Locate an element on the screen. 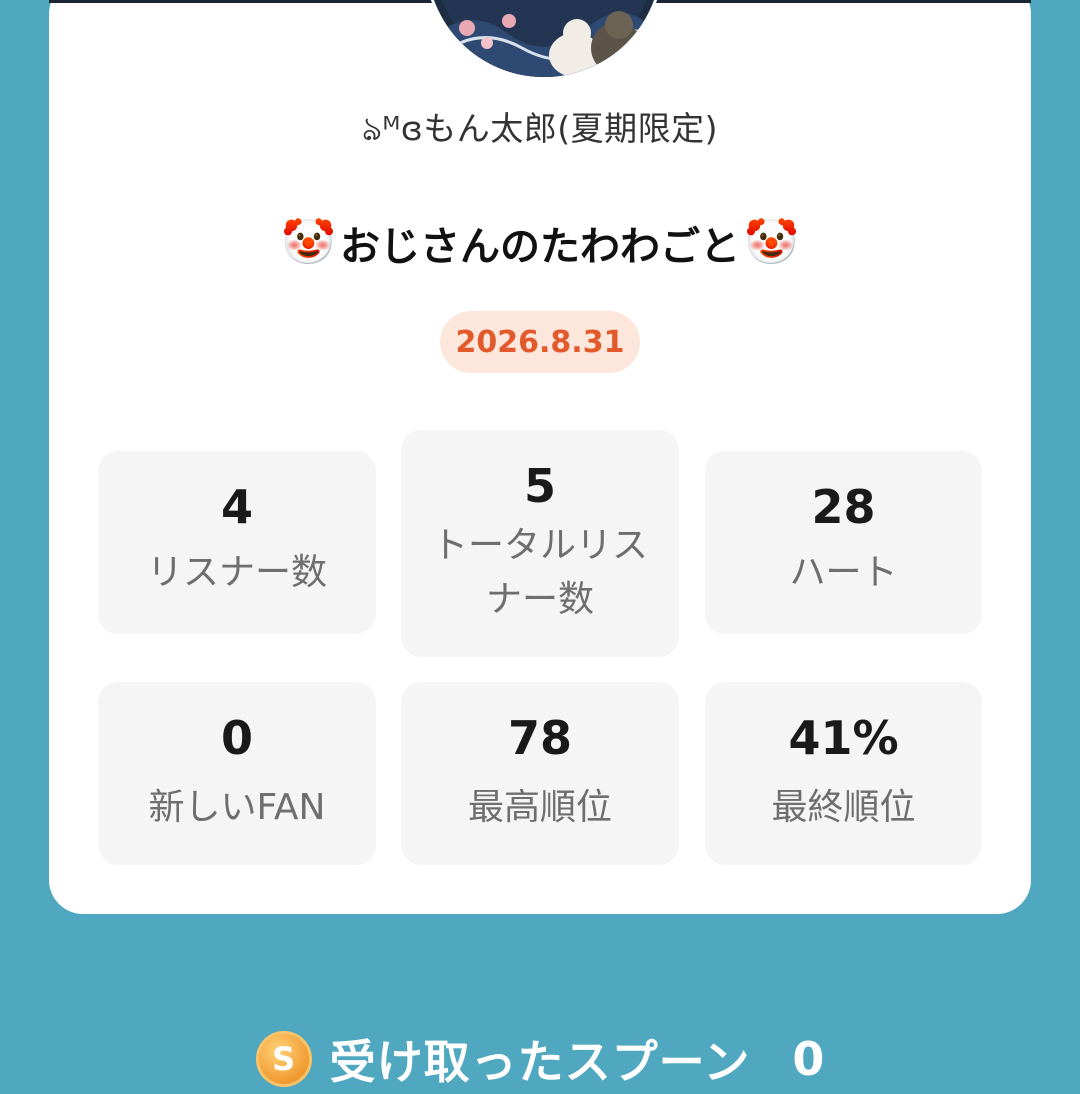 This screenshot has height=1094, width=1080. spoon-received-label: 受け取ったスプーン is located at coordinates (540, 1062).